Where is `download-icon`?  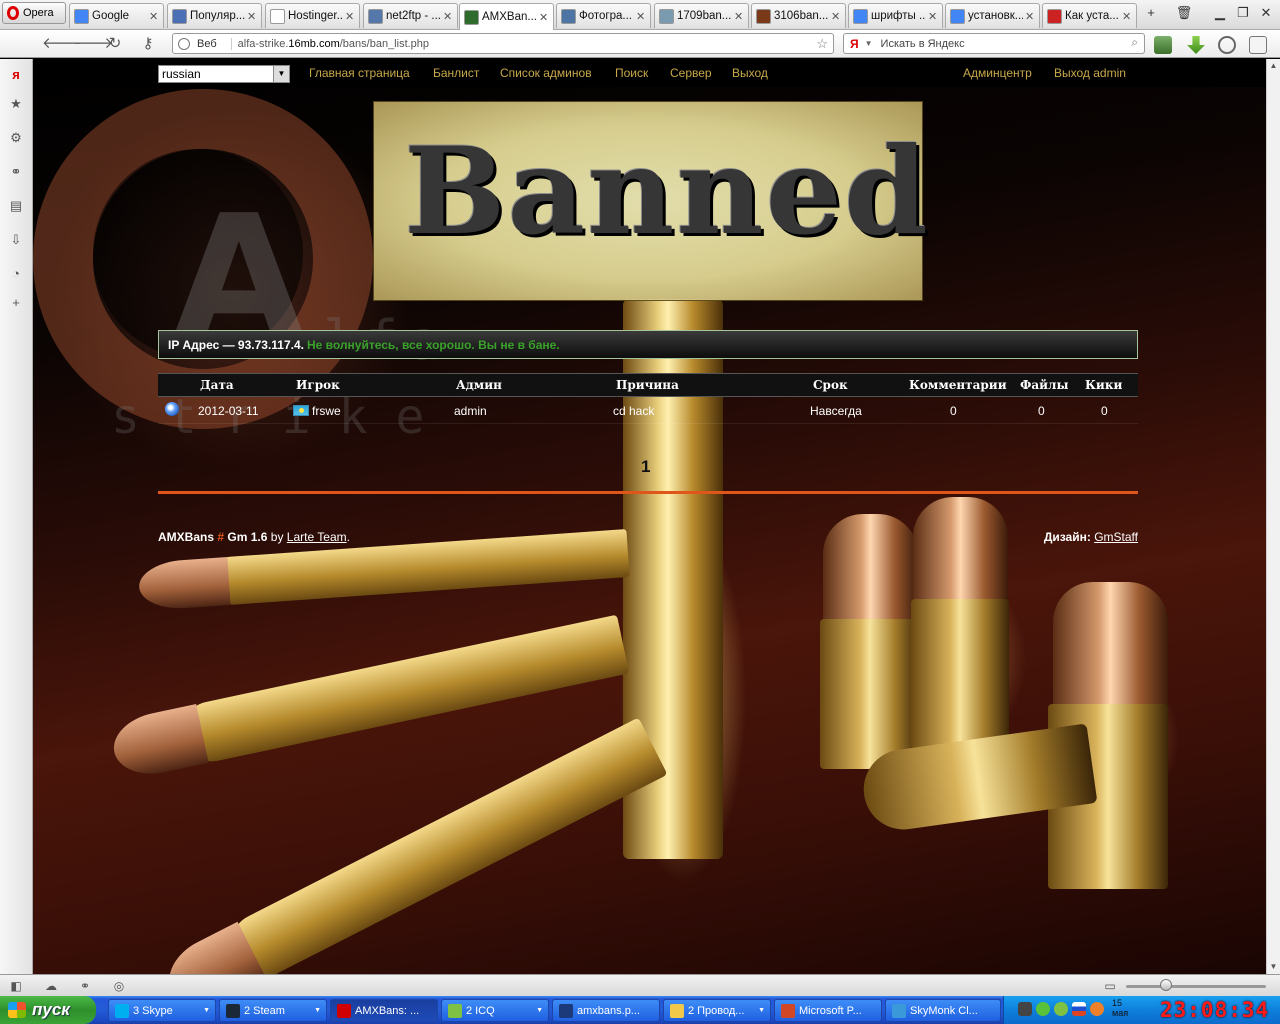 download-icon is located at coordinates (1196, 45).